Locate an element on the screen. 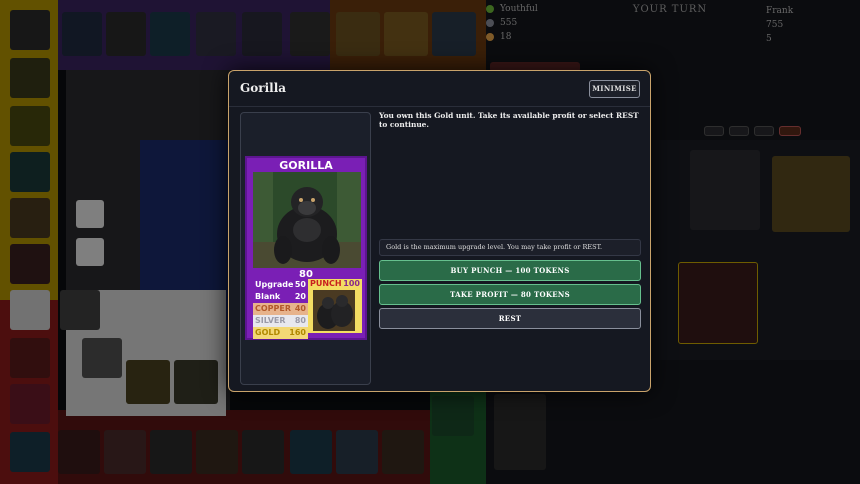 The height and width of the screenshot is (484, 860). stat-value: 80 is located at coordinates (300, 320).